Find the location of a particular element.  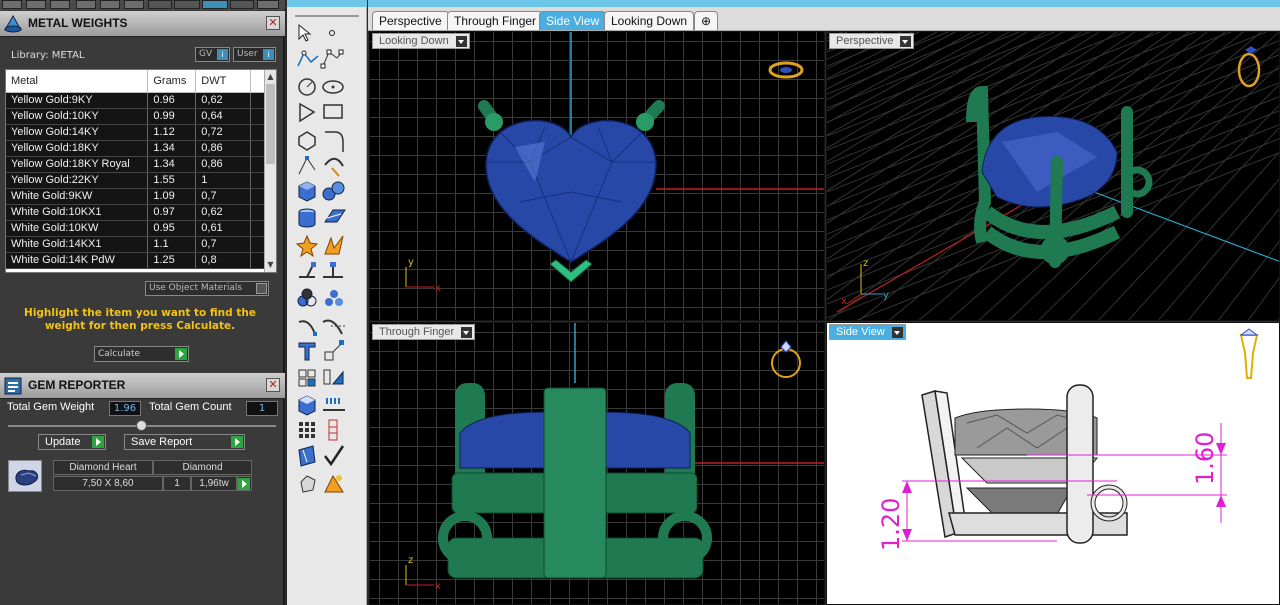

table-row: White Gold:9KW 1.09 0,7 is located at coordinates (135, 196).